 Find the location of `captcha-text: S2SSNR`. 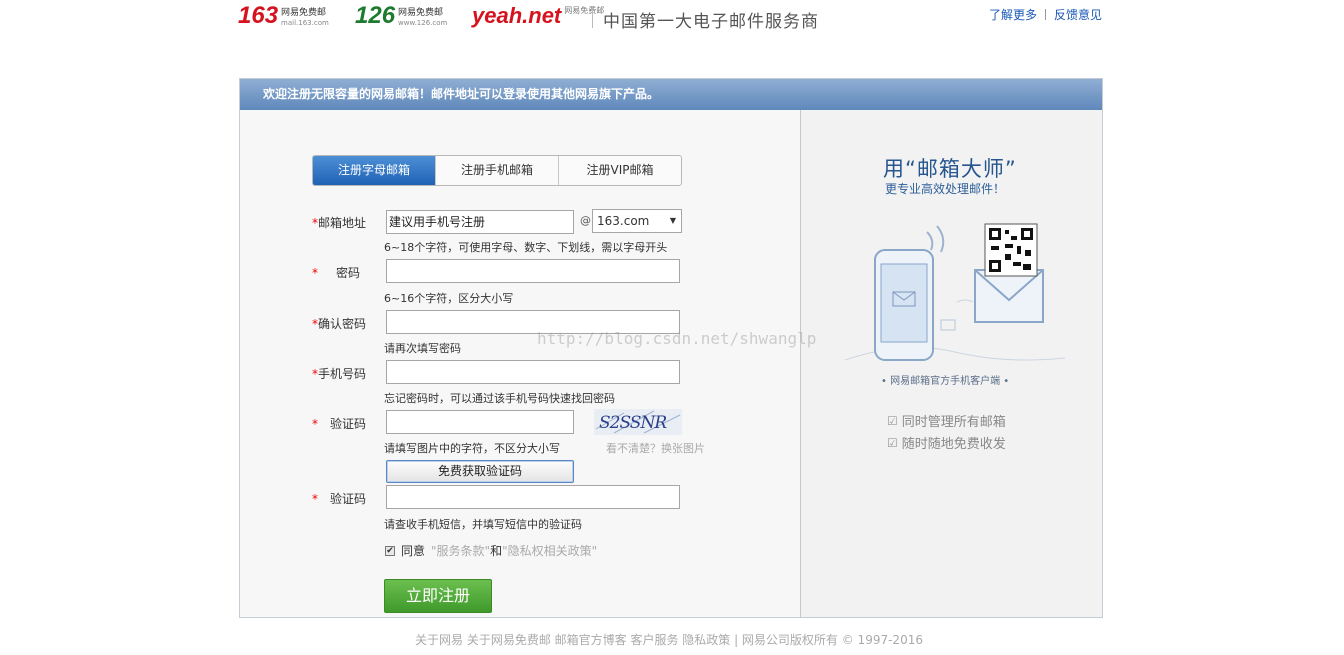

captcha-text: S2SSNR is located at coordinates (633, 423).